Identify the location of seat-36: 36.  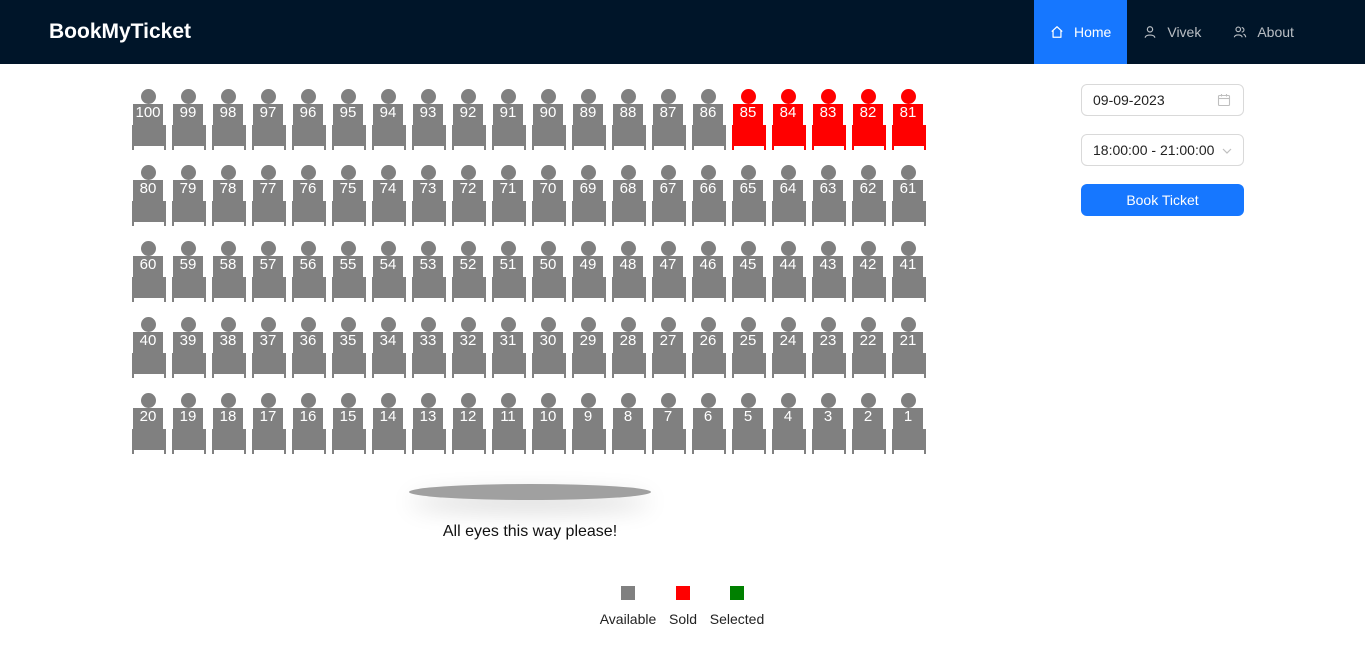
(308, 348).